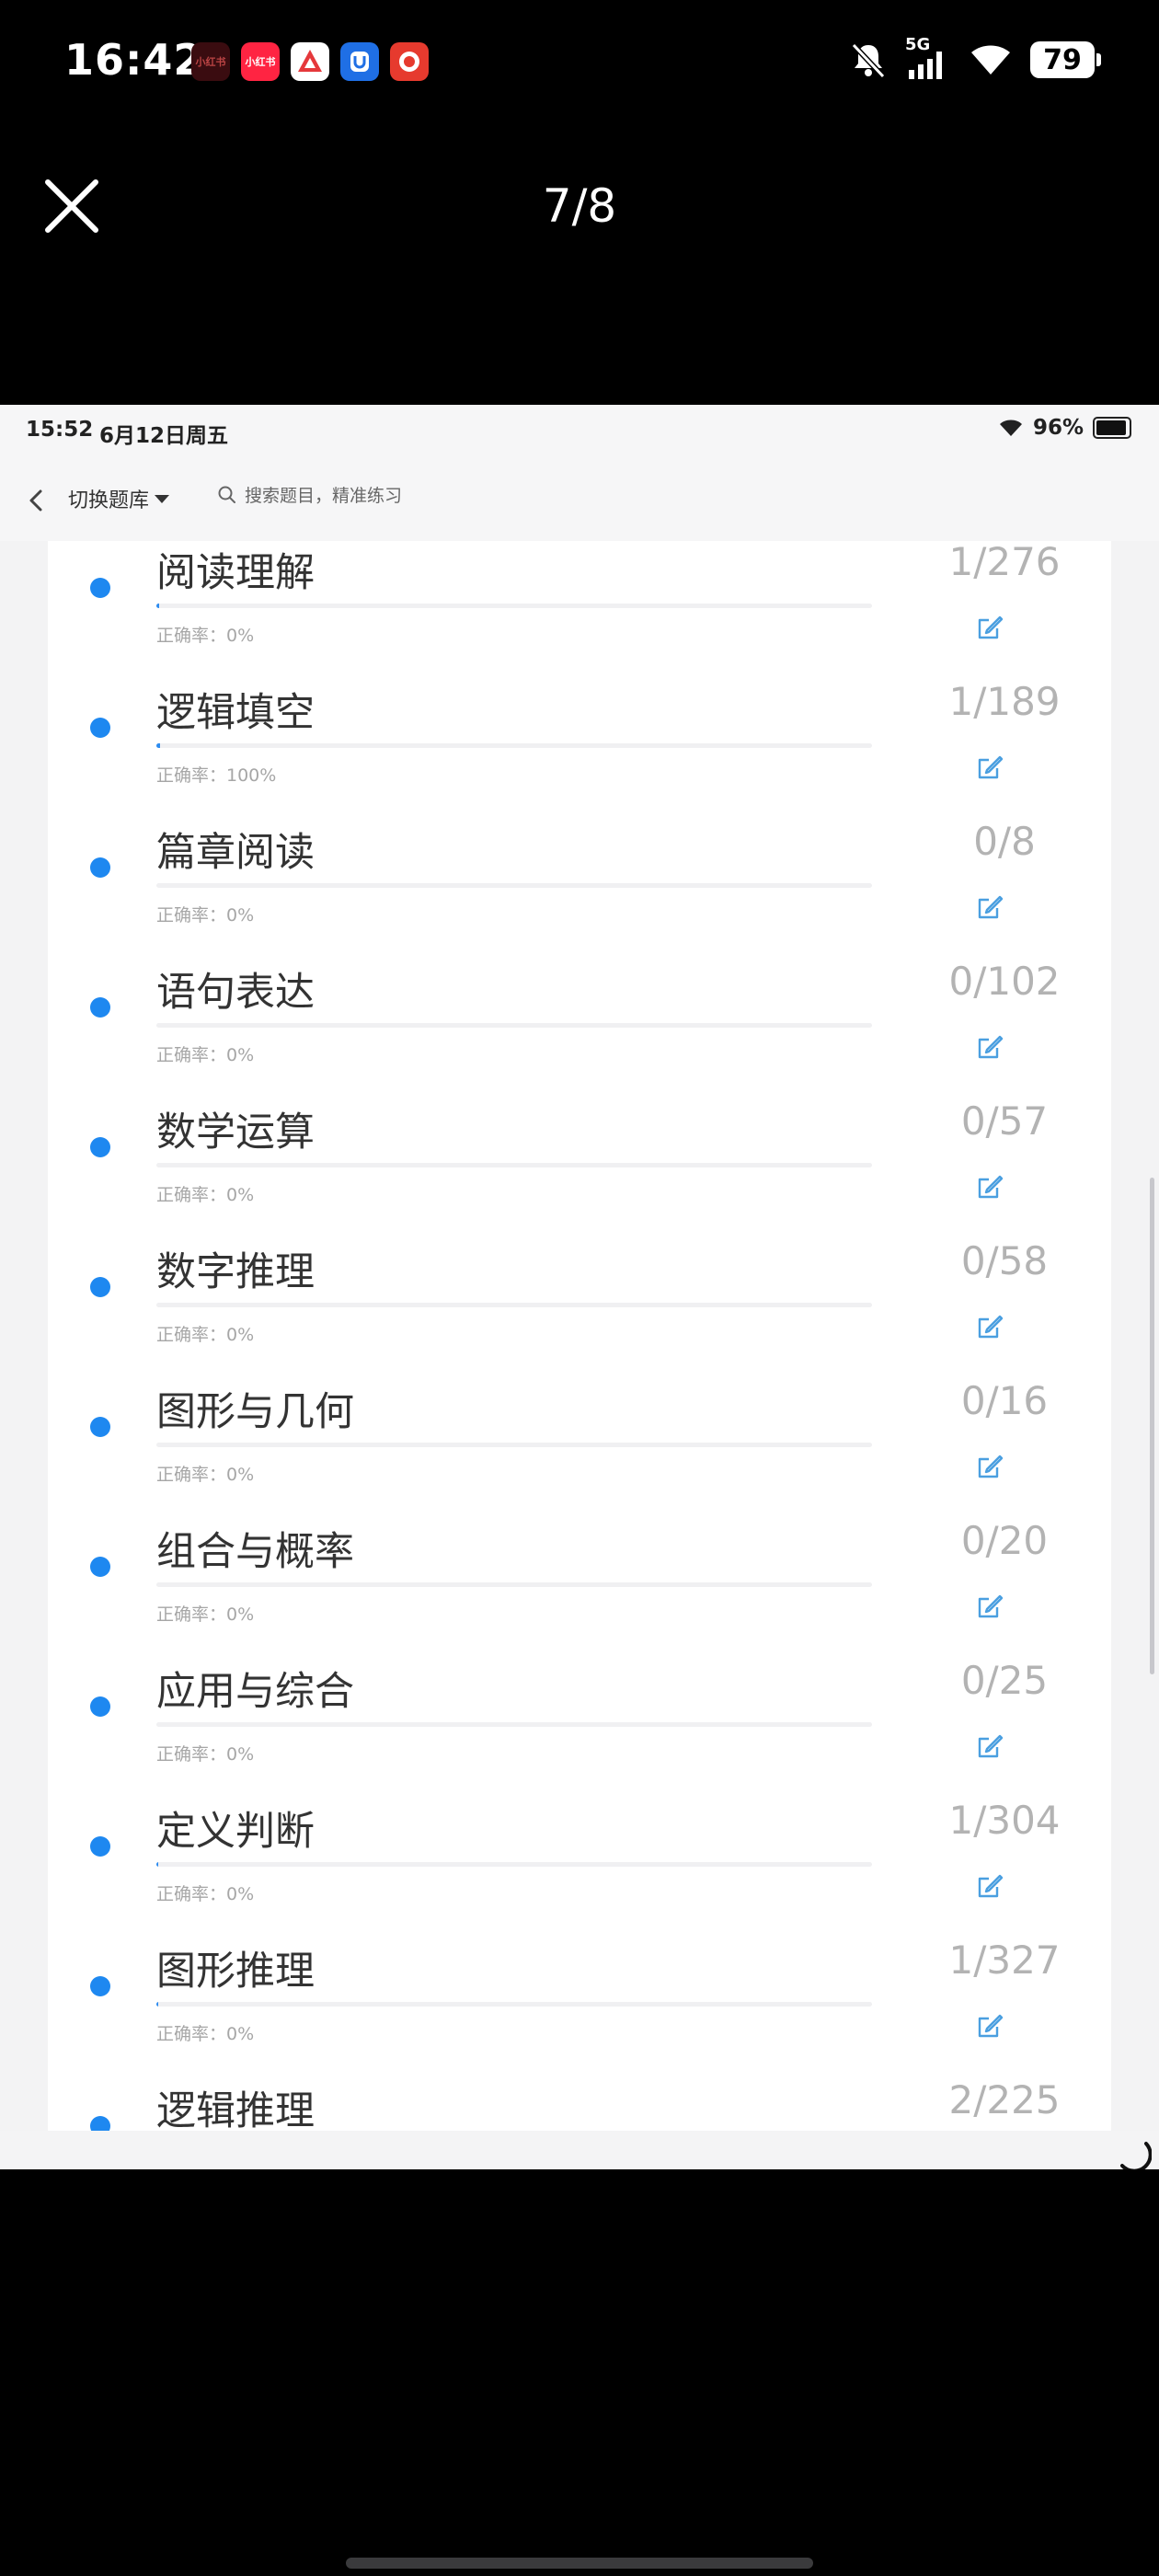 The width and height of the screenshot is (1159, 2576). I want to click on image-counter: 7/8, so click(579, 206).